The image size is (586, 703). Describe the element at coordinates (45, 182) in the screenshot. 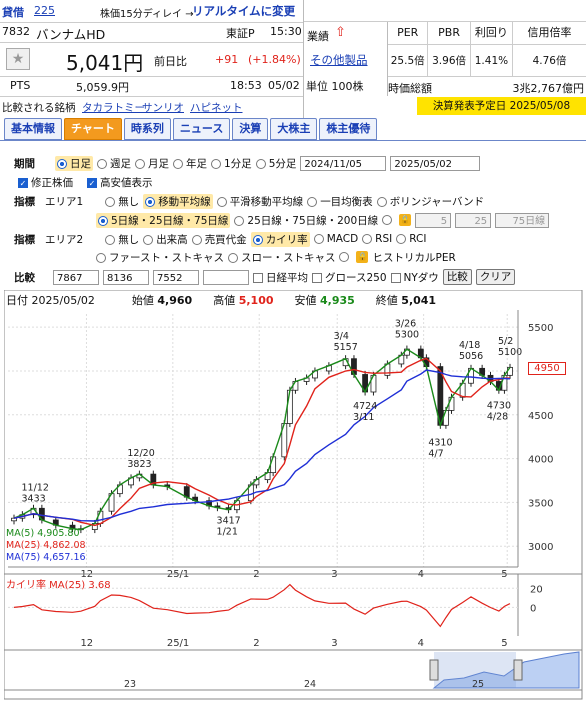

I see `adjusted-price-option: ✓ 修正株価` at that location.